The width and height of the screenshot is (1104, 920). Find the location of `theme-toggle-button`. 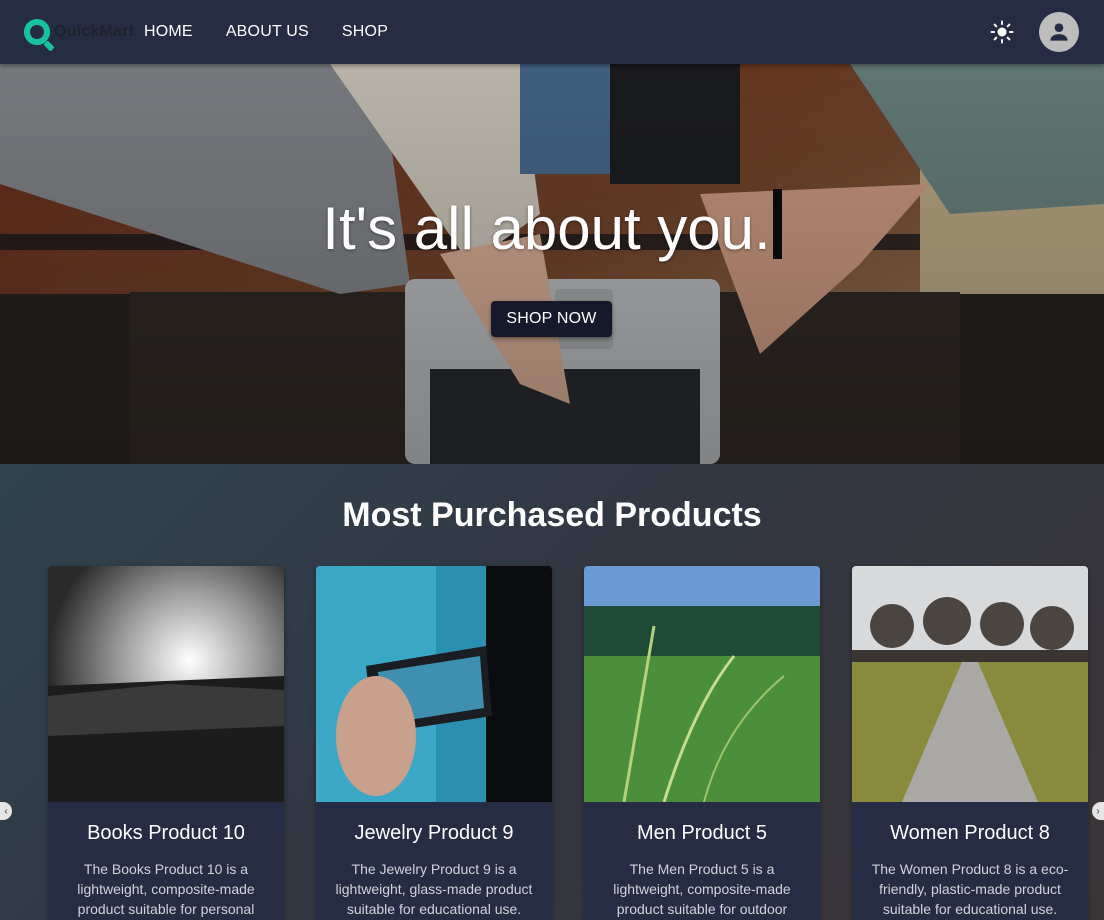

theme-toggle-button is located at coordinates (1002, 32).